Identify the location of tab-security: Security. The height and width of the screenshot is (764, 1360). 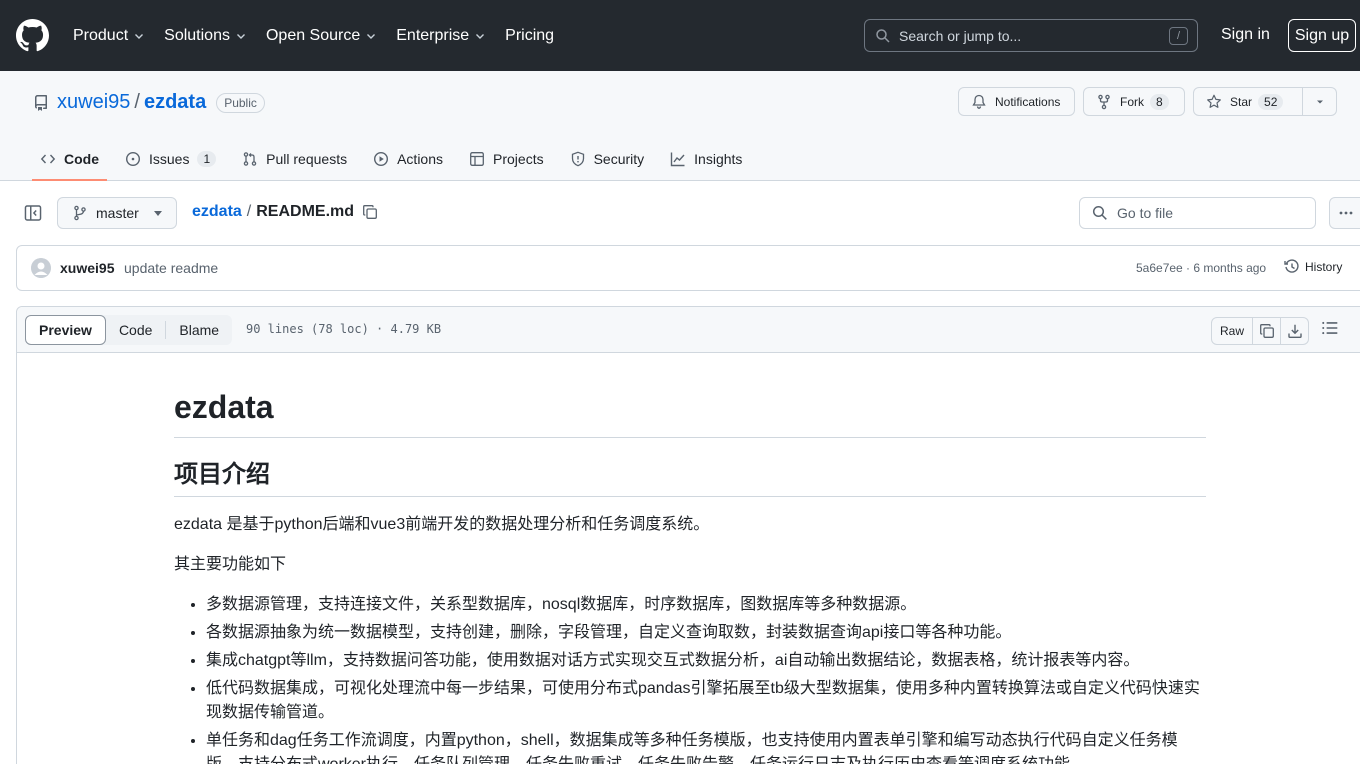
(607, 159).